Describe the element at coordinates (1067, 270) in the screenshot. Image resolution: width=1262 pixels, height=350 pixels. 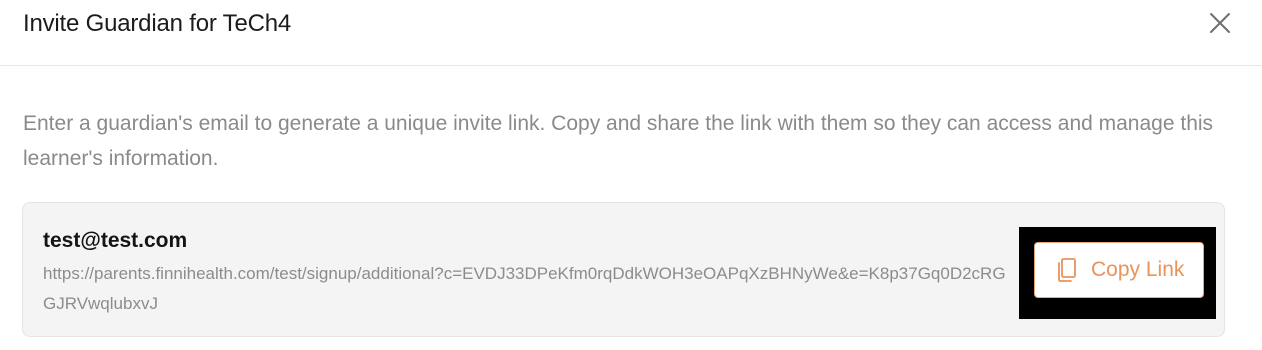
I see `copy-icon` at that location.